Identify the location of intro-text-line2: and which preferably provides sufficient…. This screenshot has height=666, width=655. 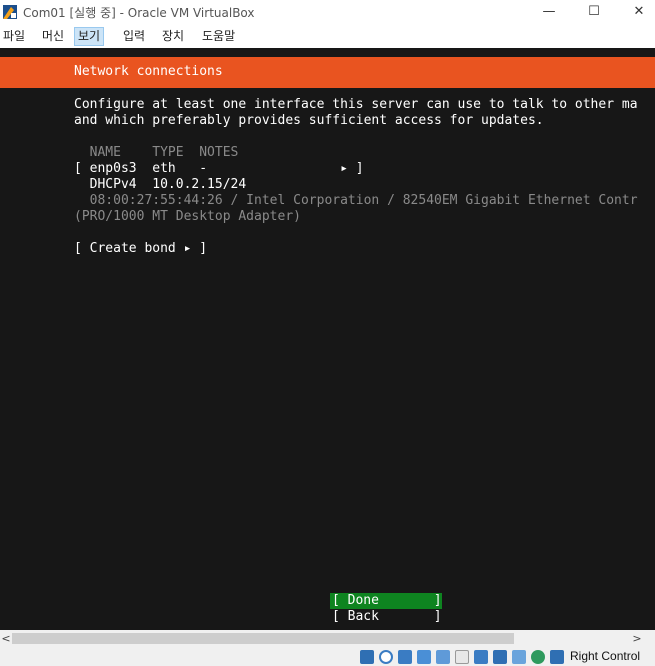
(309, 120).